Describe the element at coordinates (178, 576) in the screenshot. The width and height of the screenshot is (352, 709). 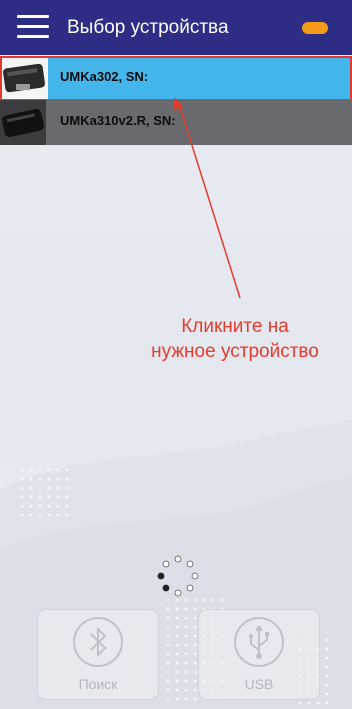
I see `loading-spinner-icon` at that location.